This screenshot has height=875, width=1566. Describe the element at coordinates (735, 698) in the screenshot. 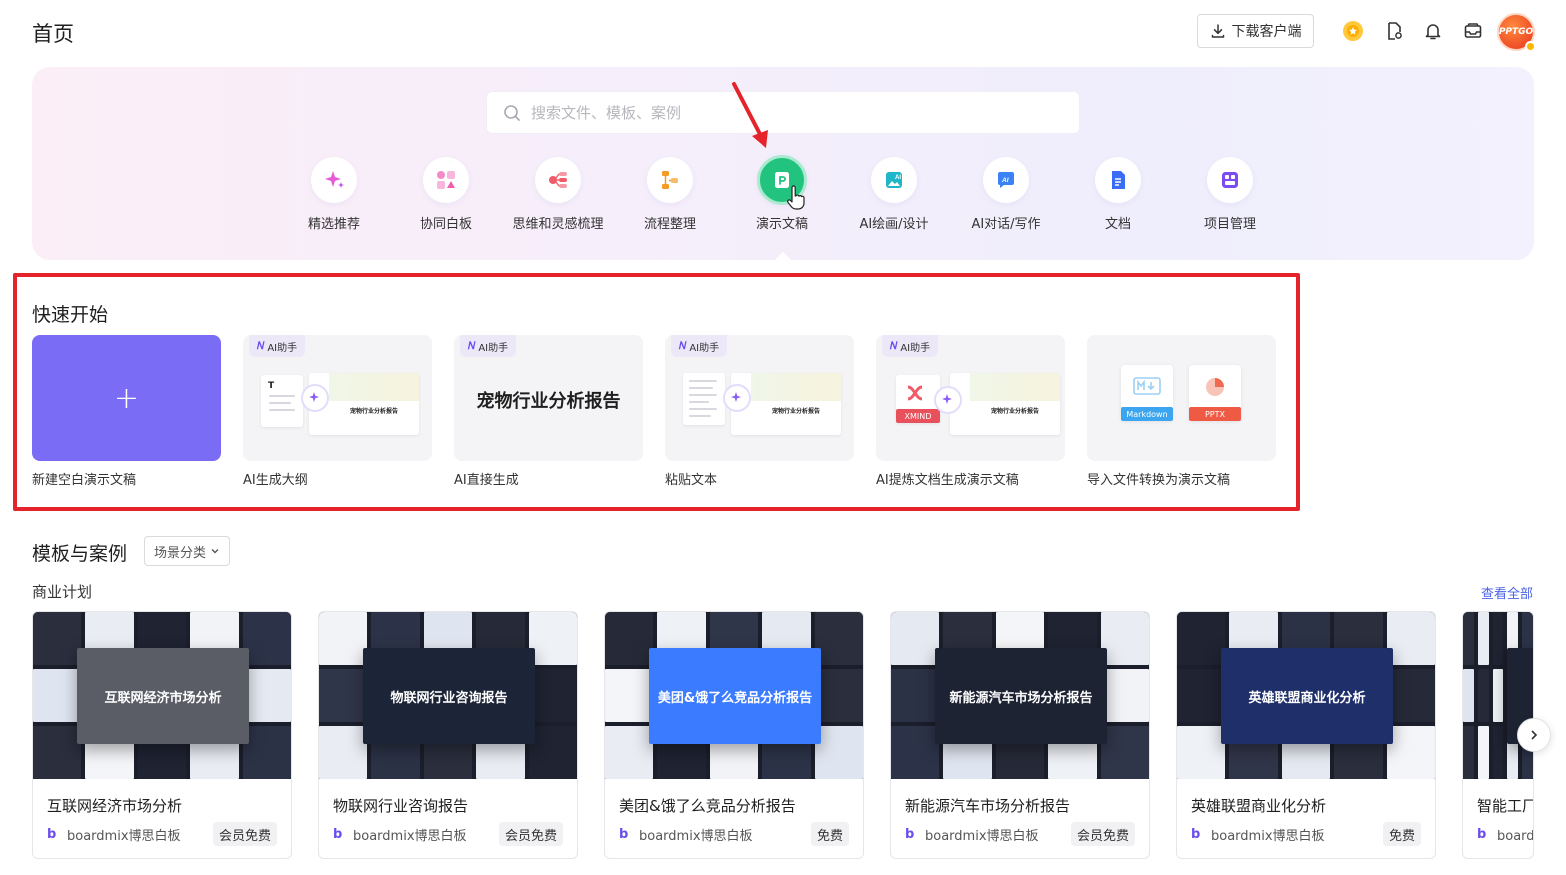

I see `thumb-title: 美团&饿了么竞品分析报告` at that location.